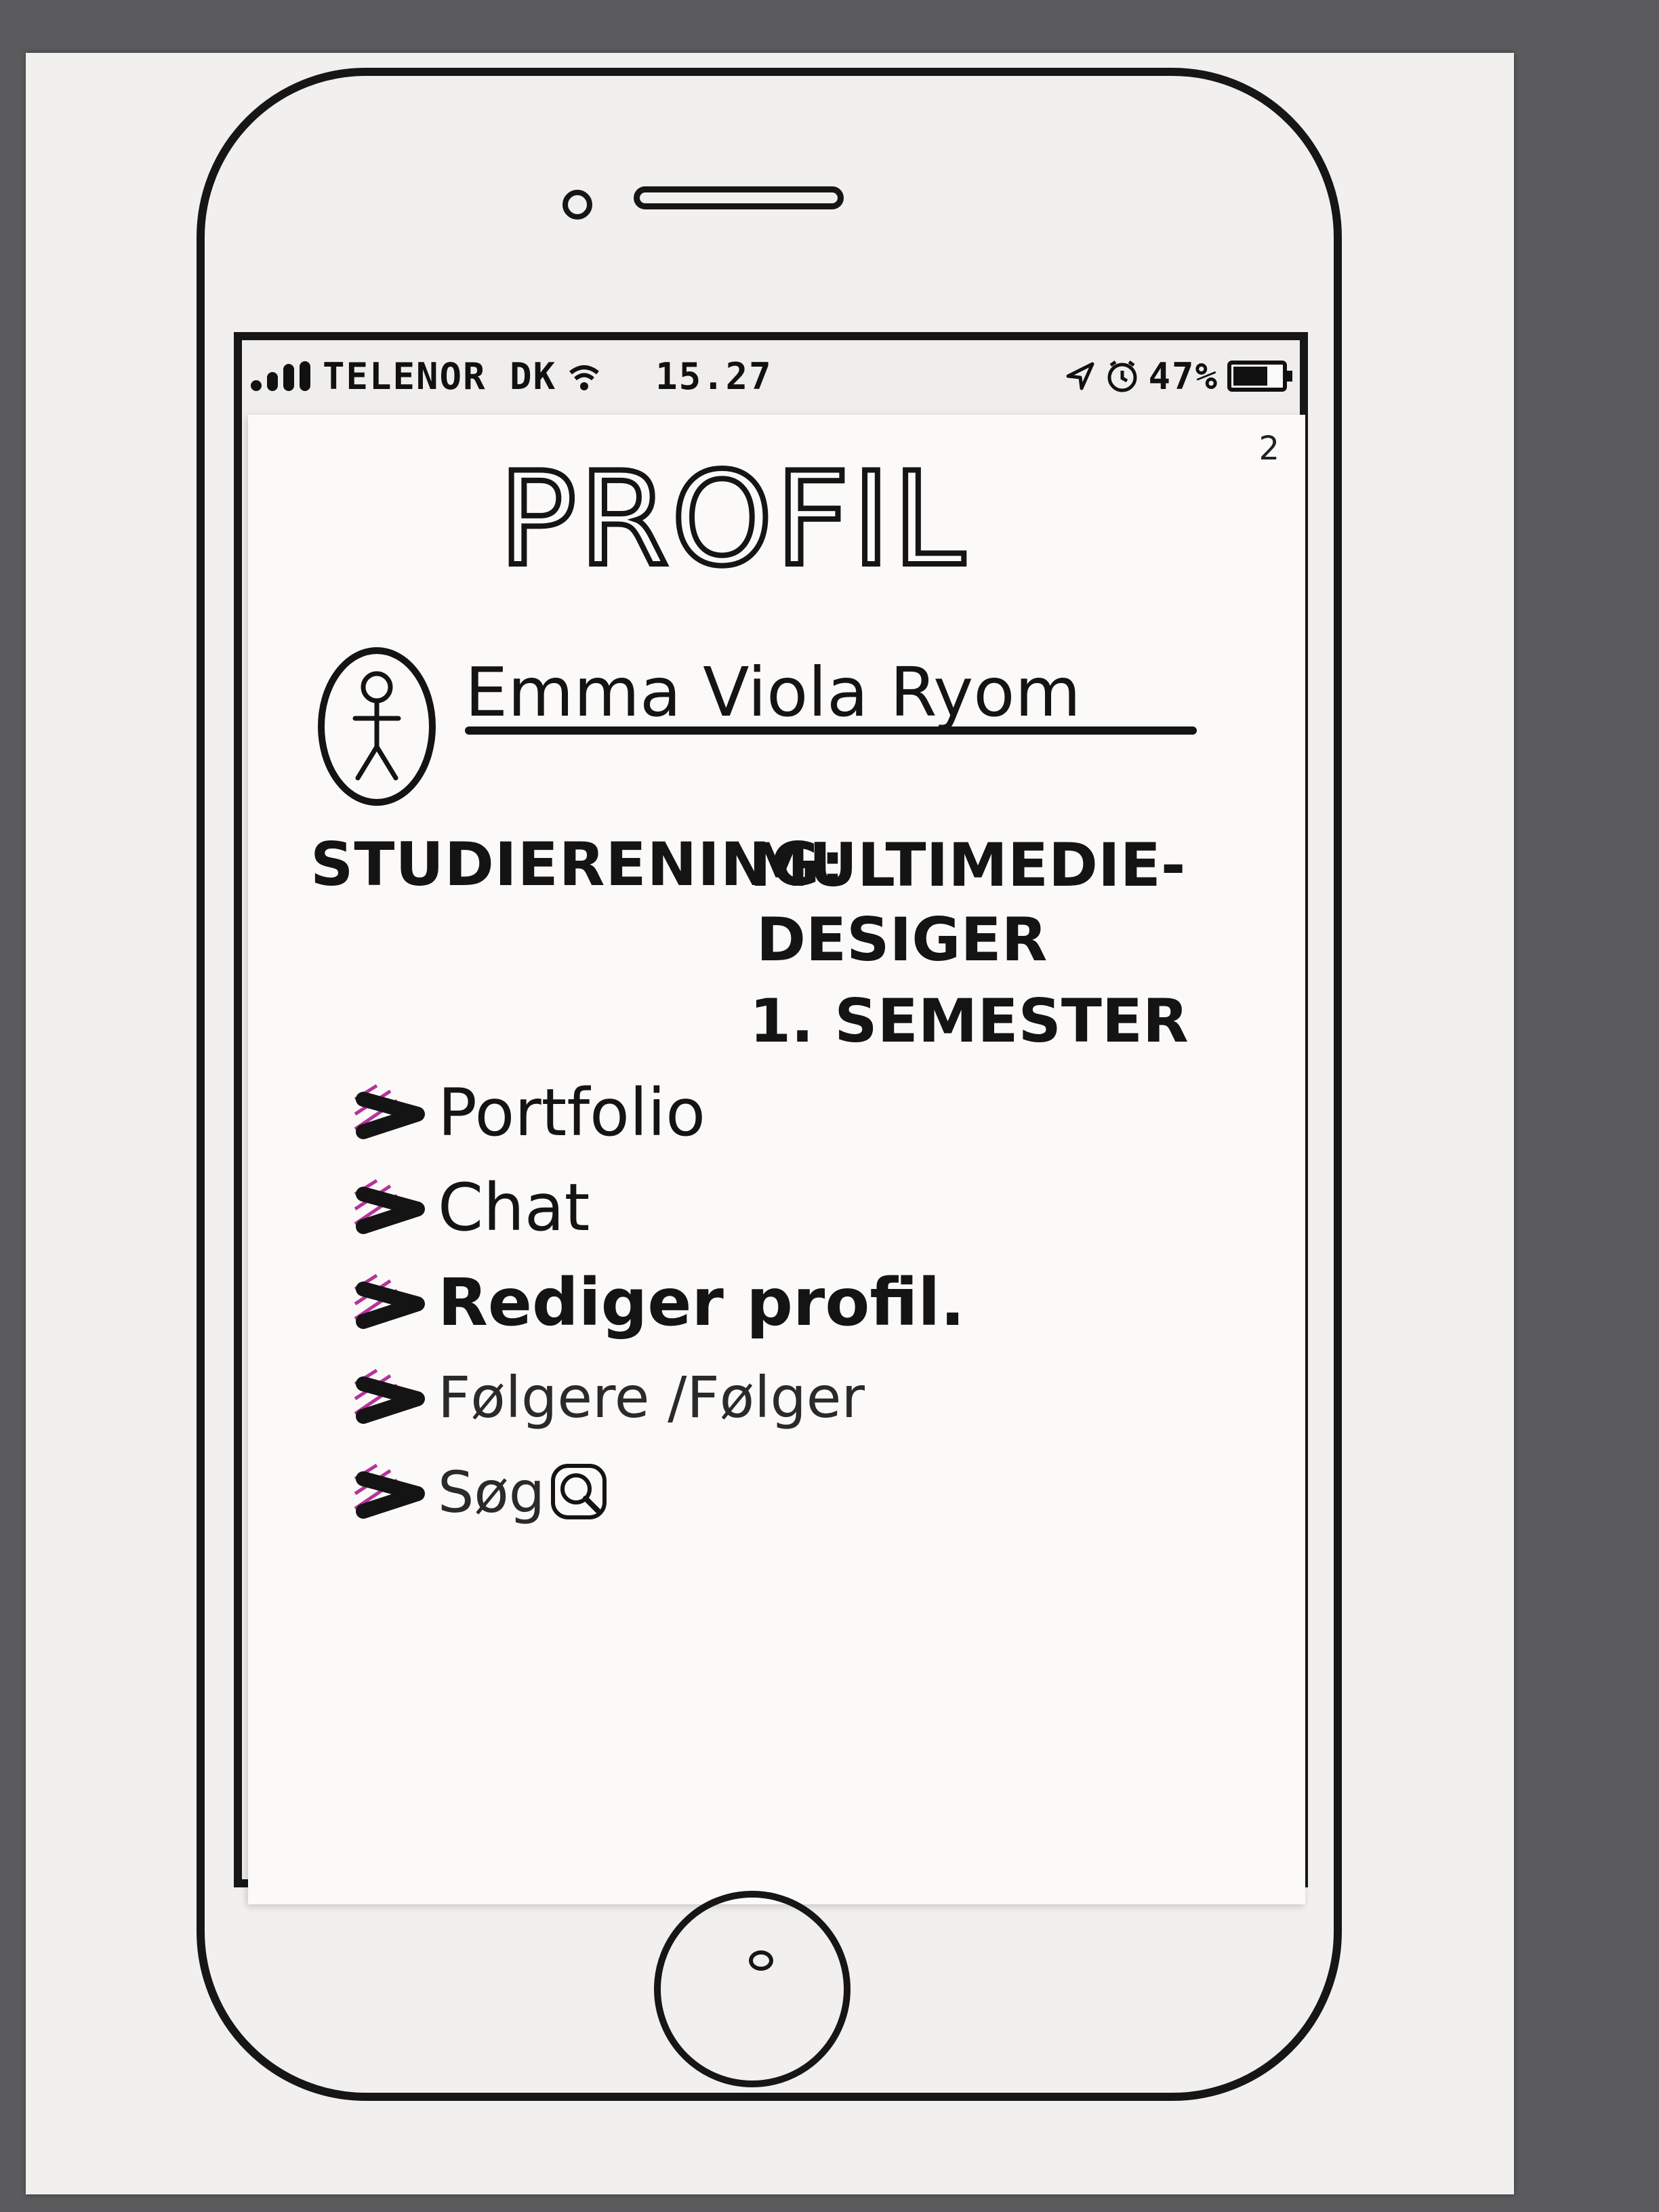  Describe the element at coordinates (773, 692) in the screenshot. I see `user-name: Emma Viola Ryom` at that location.